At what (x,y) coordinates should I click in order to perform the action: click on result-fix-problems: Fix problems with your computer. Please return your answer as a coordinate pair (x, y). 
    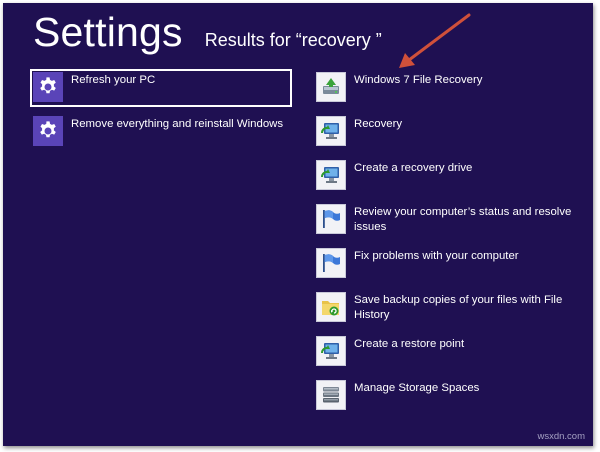
    Looking at the image, I should click on (448, 267).